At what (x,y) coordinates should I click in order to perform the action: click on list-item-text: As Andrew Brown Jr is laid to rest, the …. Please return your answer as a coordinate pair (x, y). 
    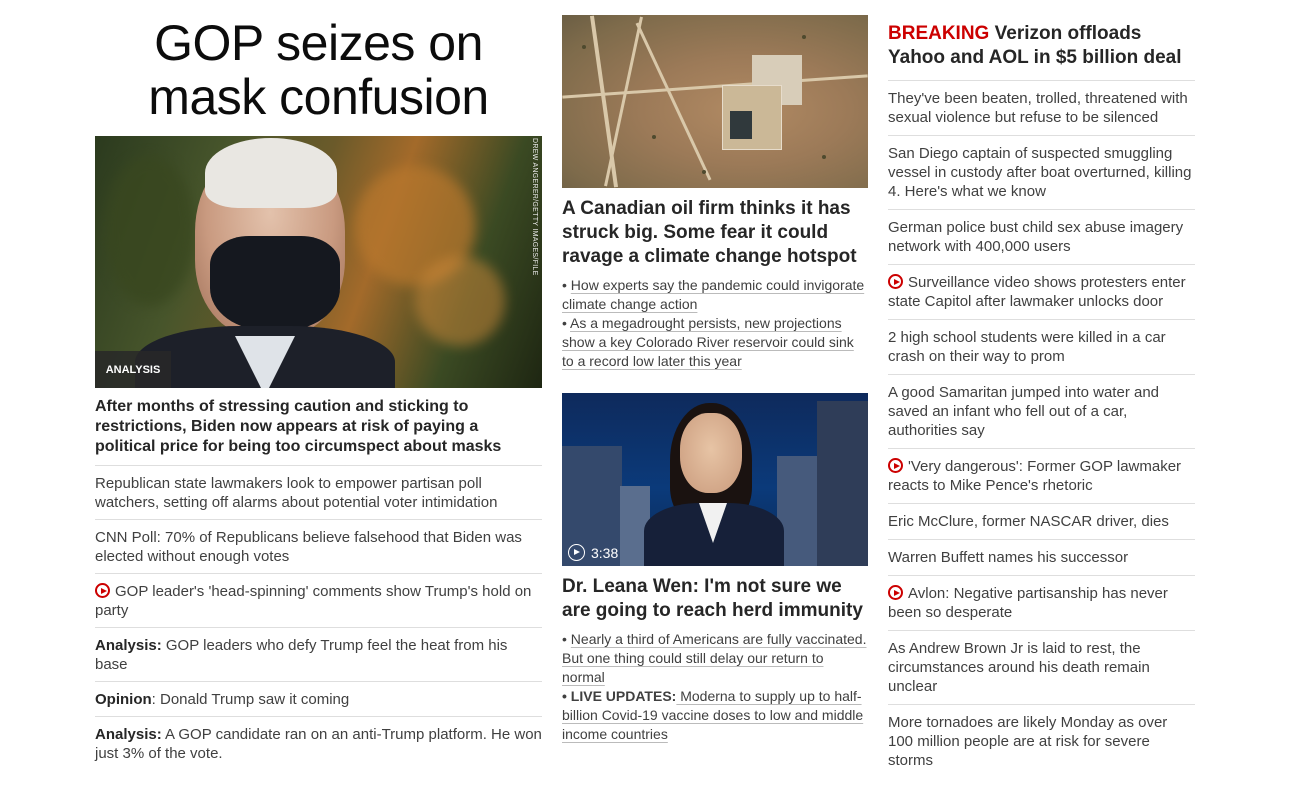
    Looking at the image, I should click on (1019, 667).